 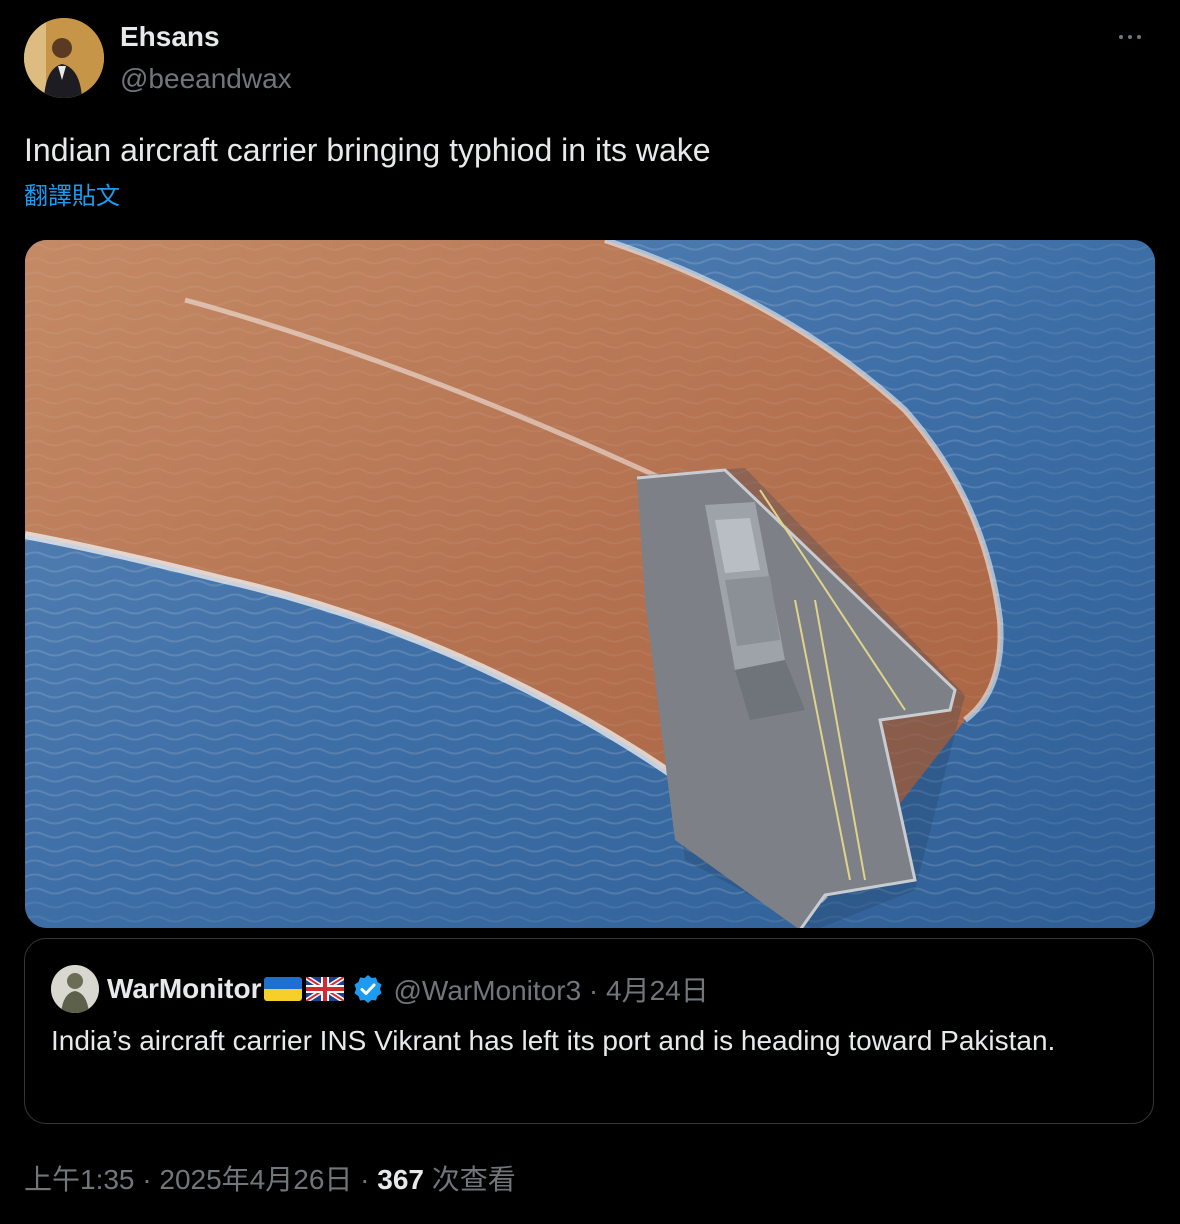 I want to click on author-avatar, so click(x=64, y=58).